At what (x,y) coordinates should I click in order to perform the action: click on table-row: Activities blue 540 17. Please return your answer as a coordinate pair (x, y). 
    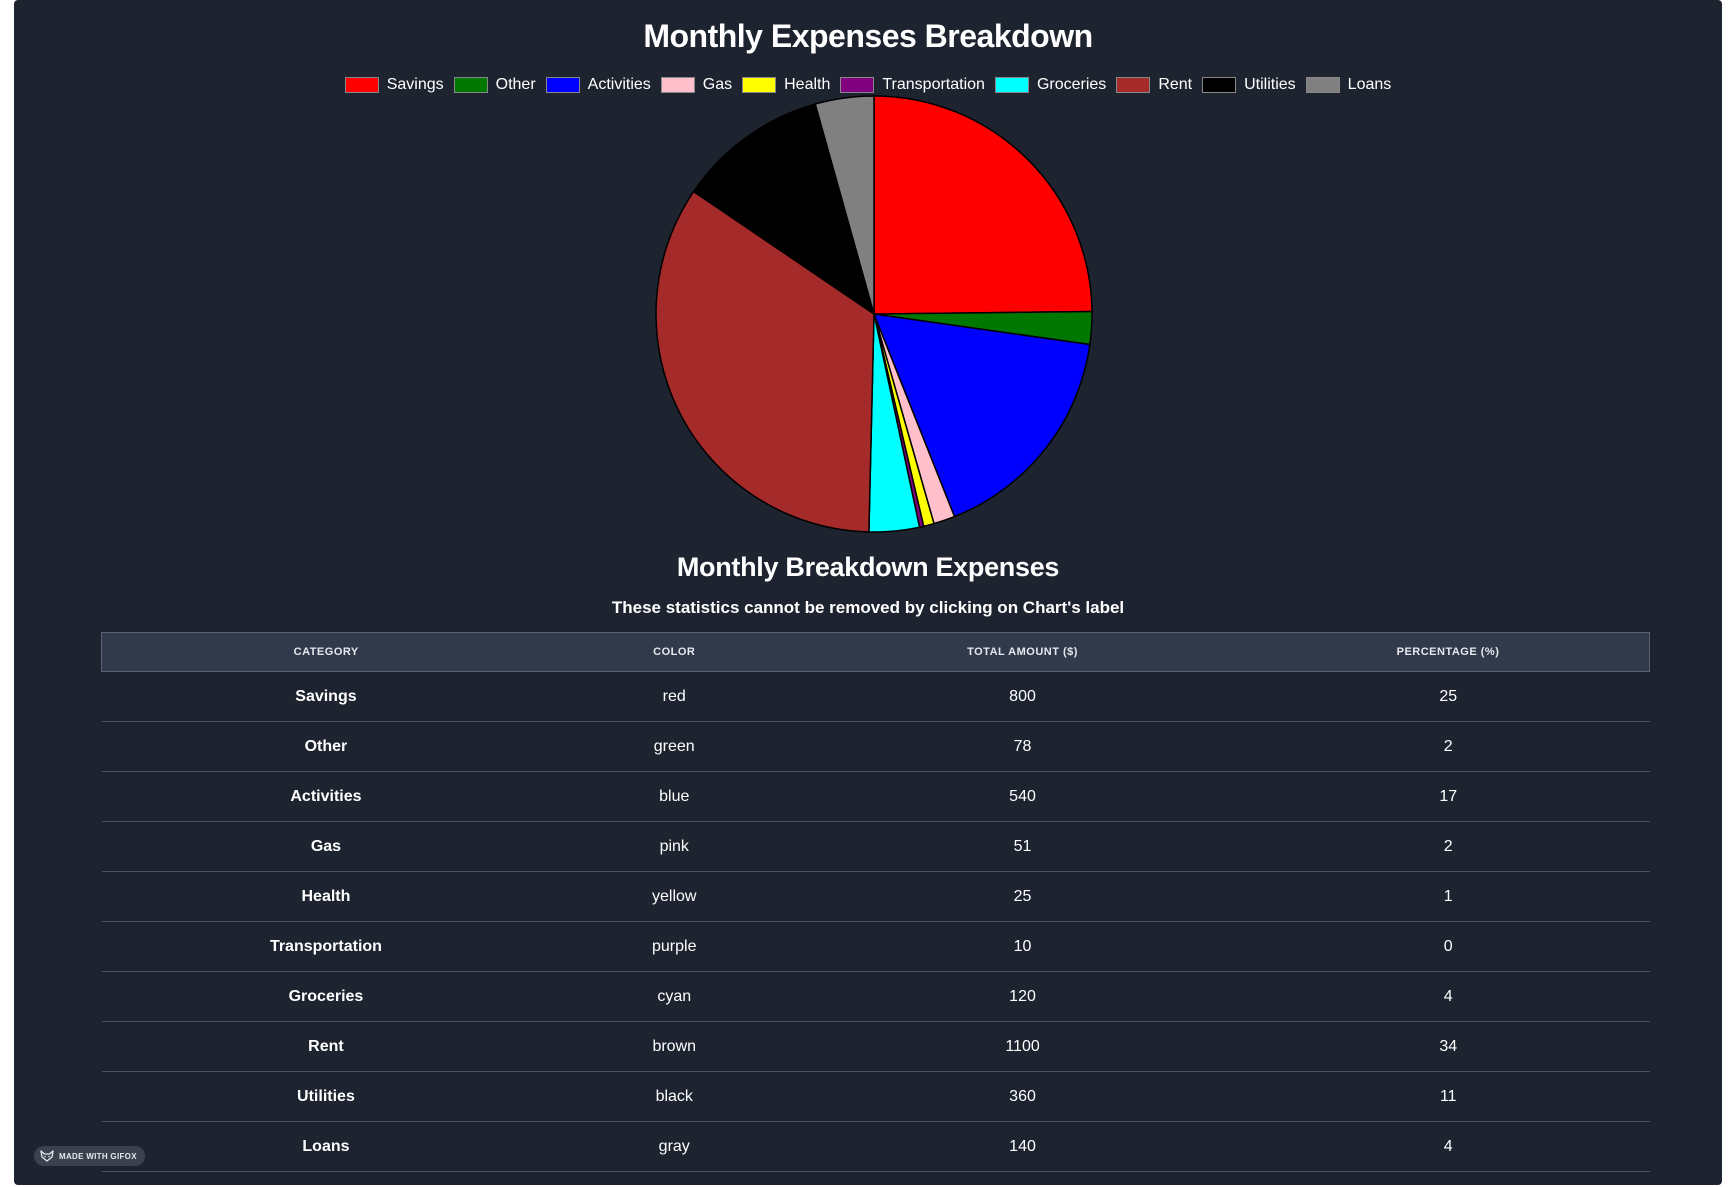
    Looking at the image, I should click on (875, 796).